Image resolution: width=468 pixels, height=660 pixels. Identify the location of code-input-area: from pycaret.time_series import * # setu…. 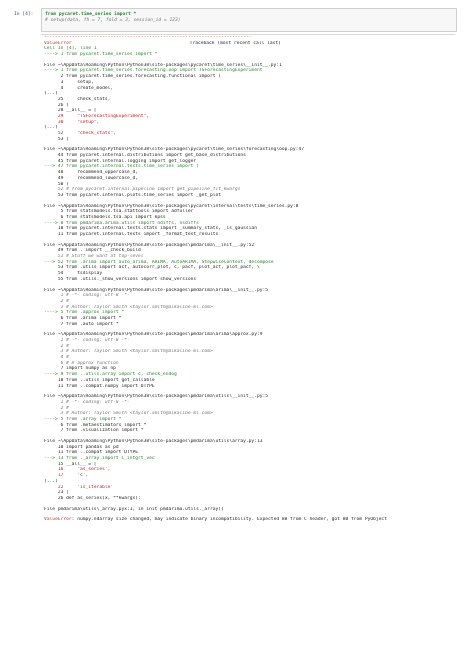
(249, 20).